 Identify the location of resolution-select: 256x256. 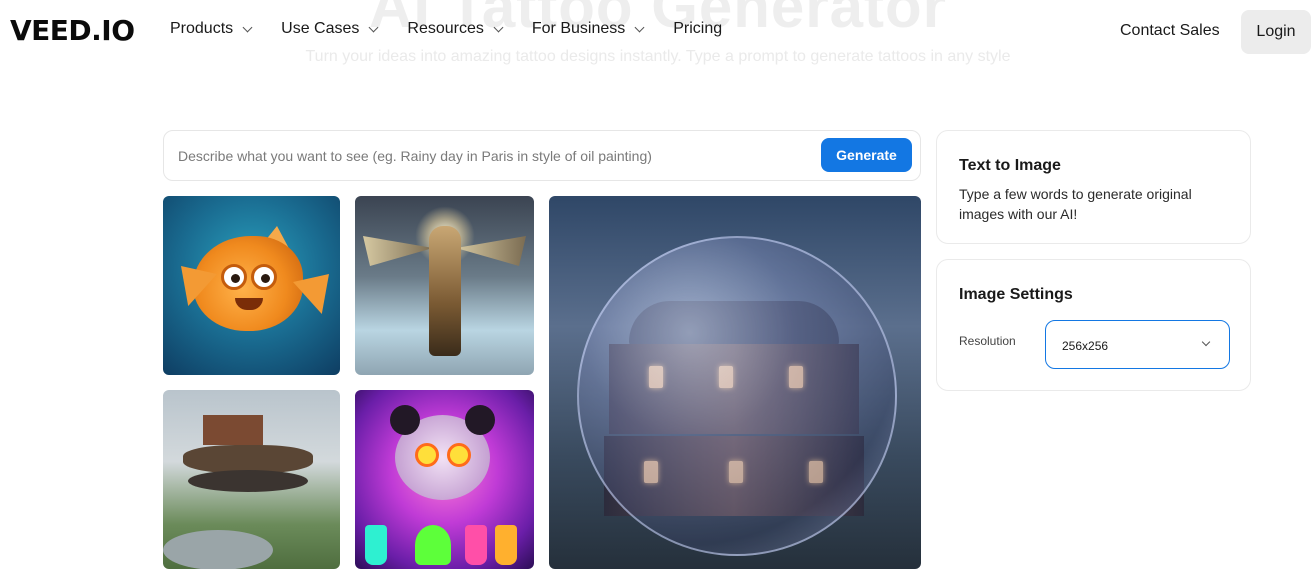
(1137, 344).